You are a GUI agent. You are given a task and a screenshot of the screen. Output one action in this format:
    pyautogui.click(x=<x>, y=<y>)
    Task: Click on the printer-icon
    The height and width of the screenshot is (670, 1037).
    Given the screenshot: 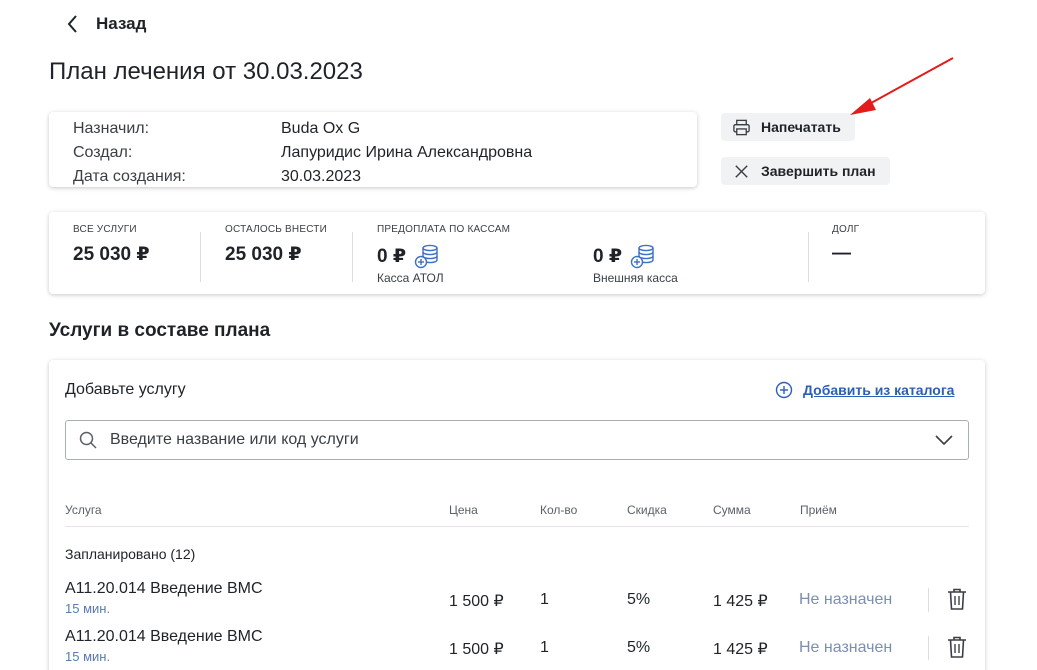 What is the action you would take?
    pyautogui.click(x=741, y=127)
    